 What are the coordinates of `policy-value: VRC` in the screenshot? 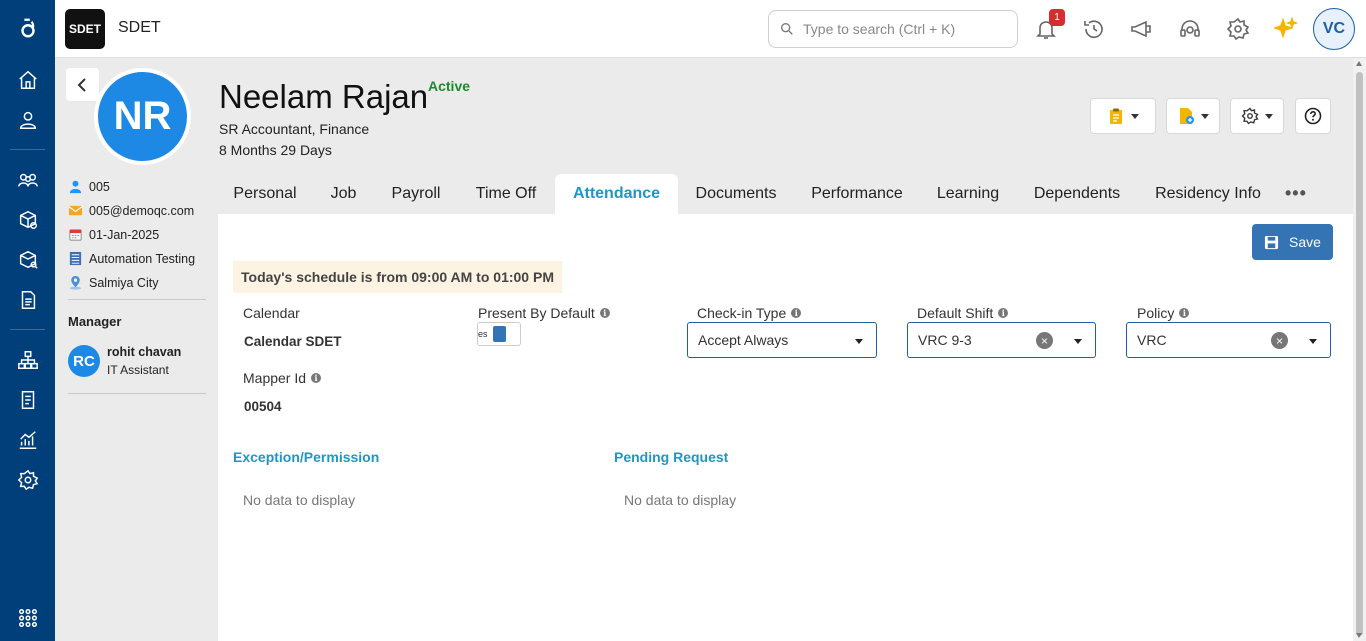 It's located at (1152, 340).